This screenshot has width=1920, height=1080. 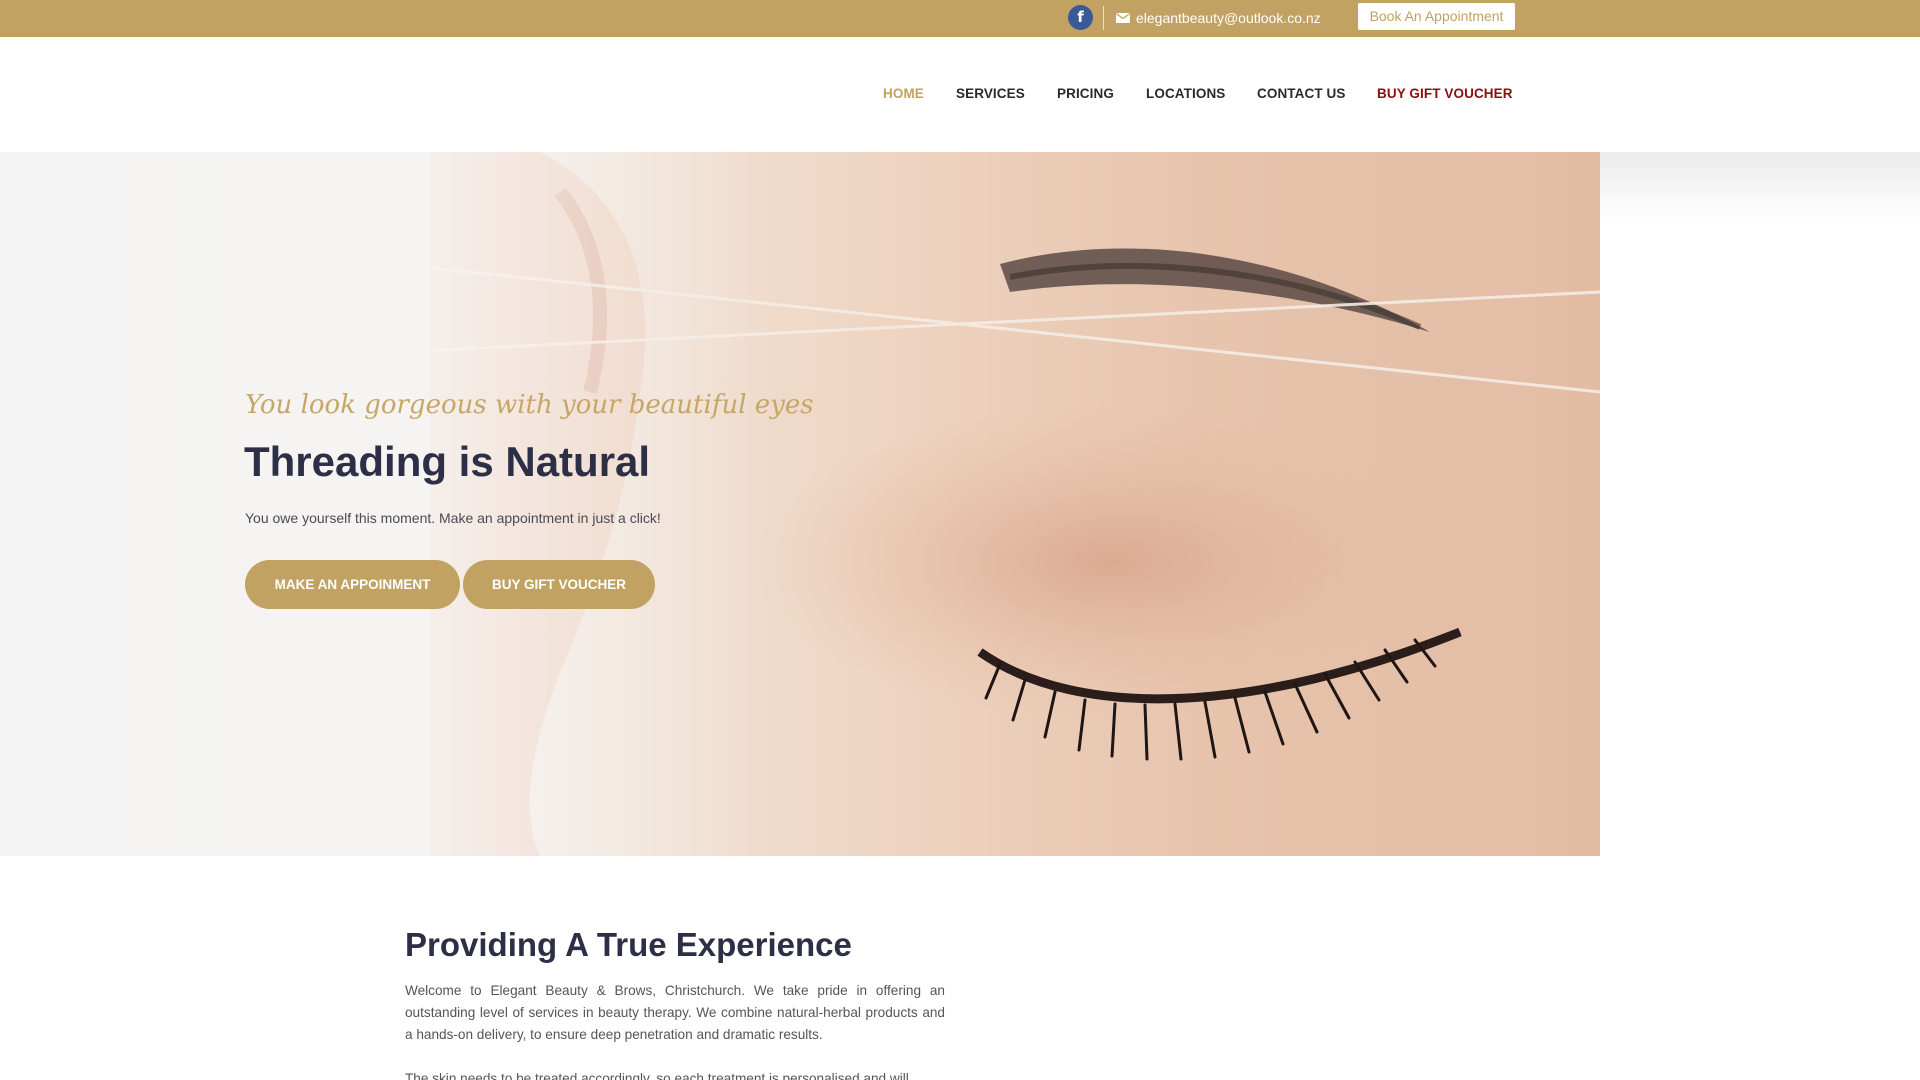 I want to click on nav-buy-gift-voucher: BUY GIFT VOUCHER, so click(x=1445, y=93).